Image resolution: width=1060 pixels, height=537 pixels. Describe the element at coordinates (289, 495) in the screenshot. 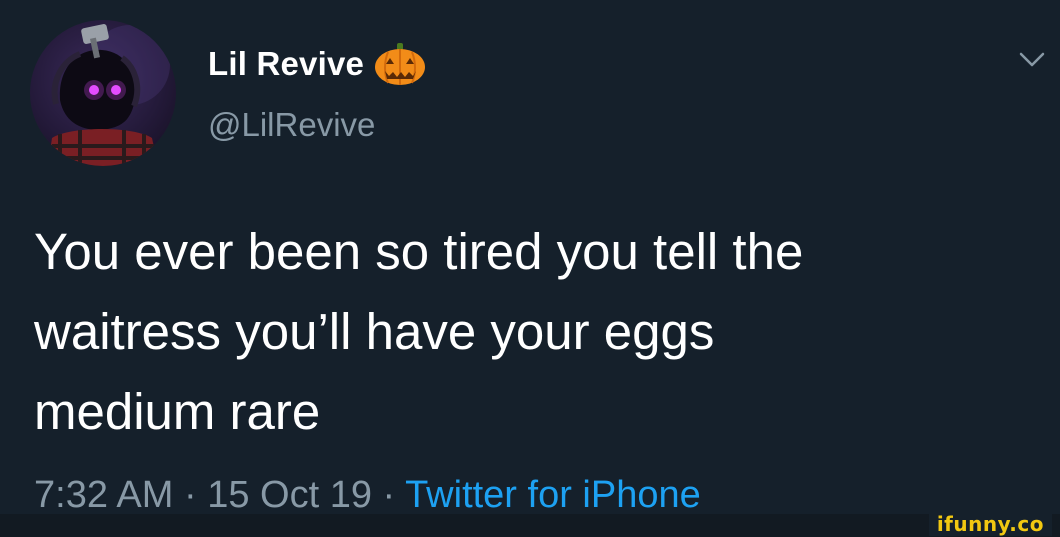

I see `tweet-date: 15 Oct 19` at that location.